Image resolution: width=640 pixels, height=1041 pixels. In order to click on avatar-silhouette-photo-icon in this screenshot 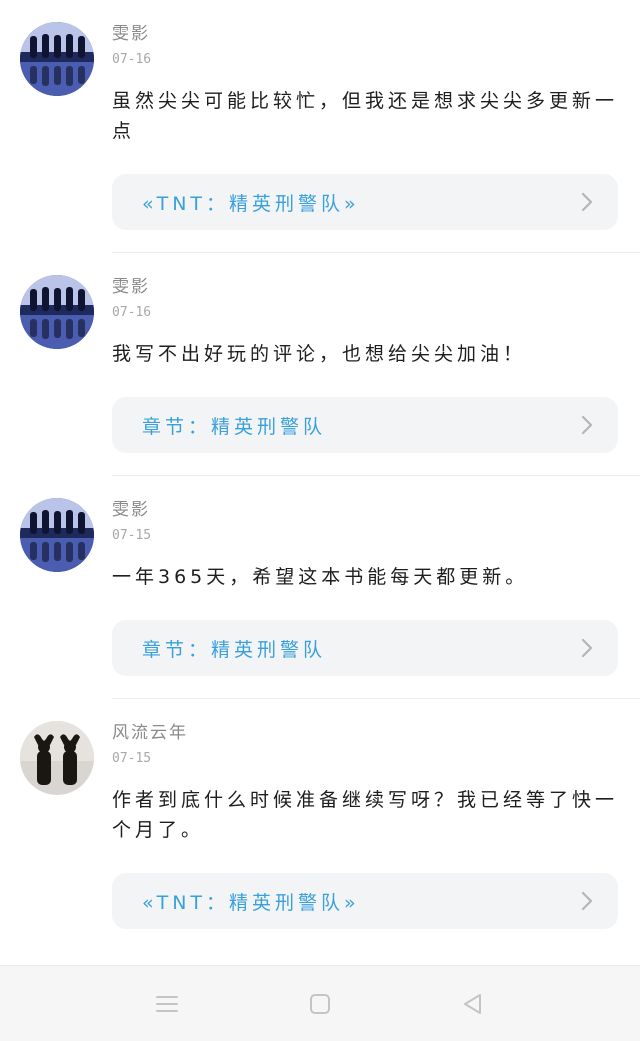, I will do `click(57, 758)`.